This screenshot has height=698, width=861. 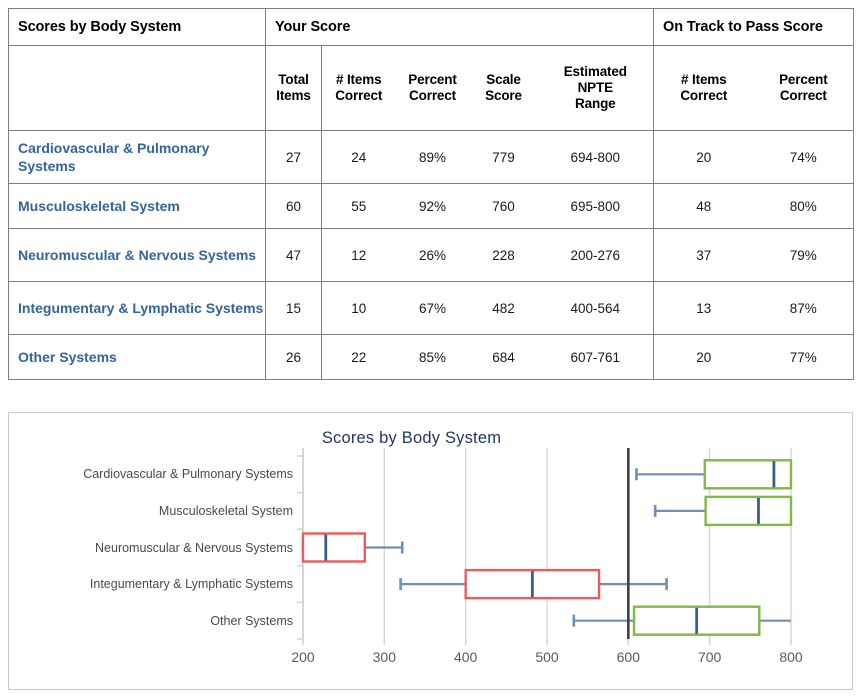 I want to click on sub-header-pass-items-correct-line1: # Items, so click(x=704, y=80).